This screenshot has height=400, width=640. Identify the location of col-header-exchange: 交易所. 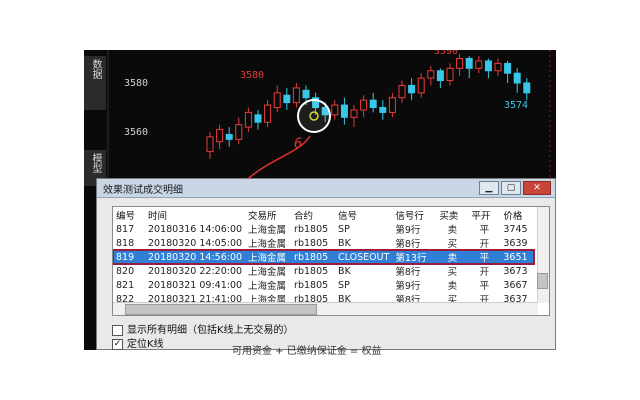
(268, 214).